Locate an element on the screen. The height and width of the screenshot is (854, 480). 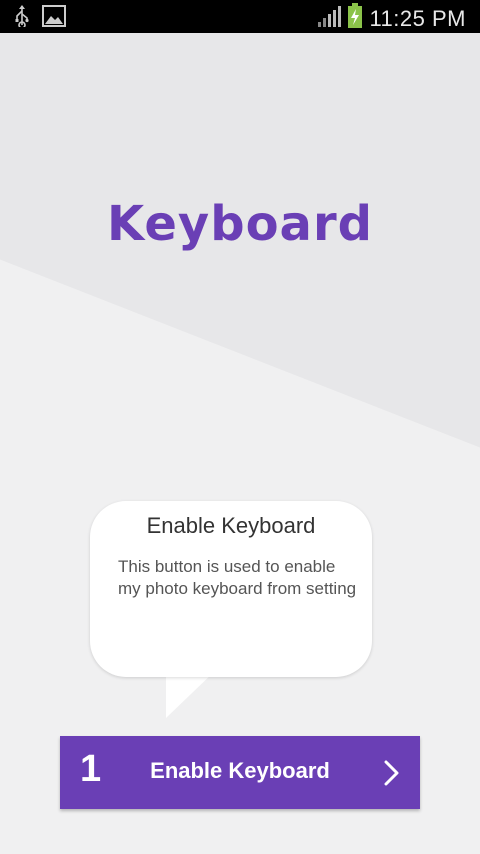
status-right: 11:25 PM is located at coordinates (391, 18).